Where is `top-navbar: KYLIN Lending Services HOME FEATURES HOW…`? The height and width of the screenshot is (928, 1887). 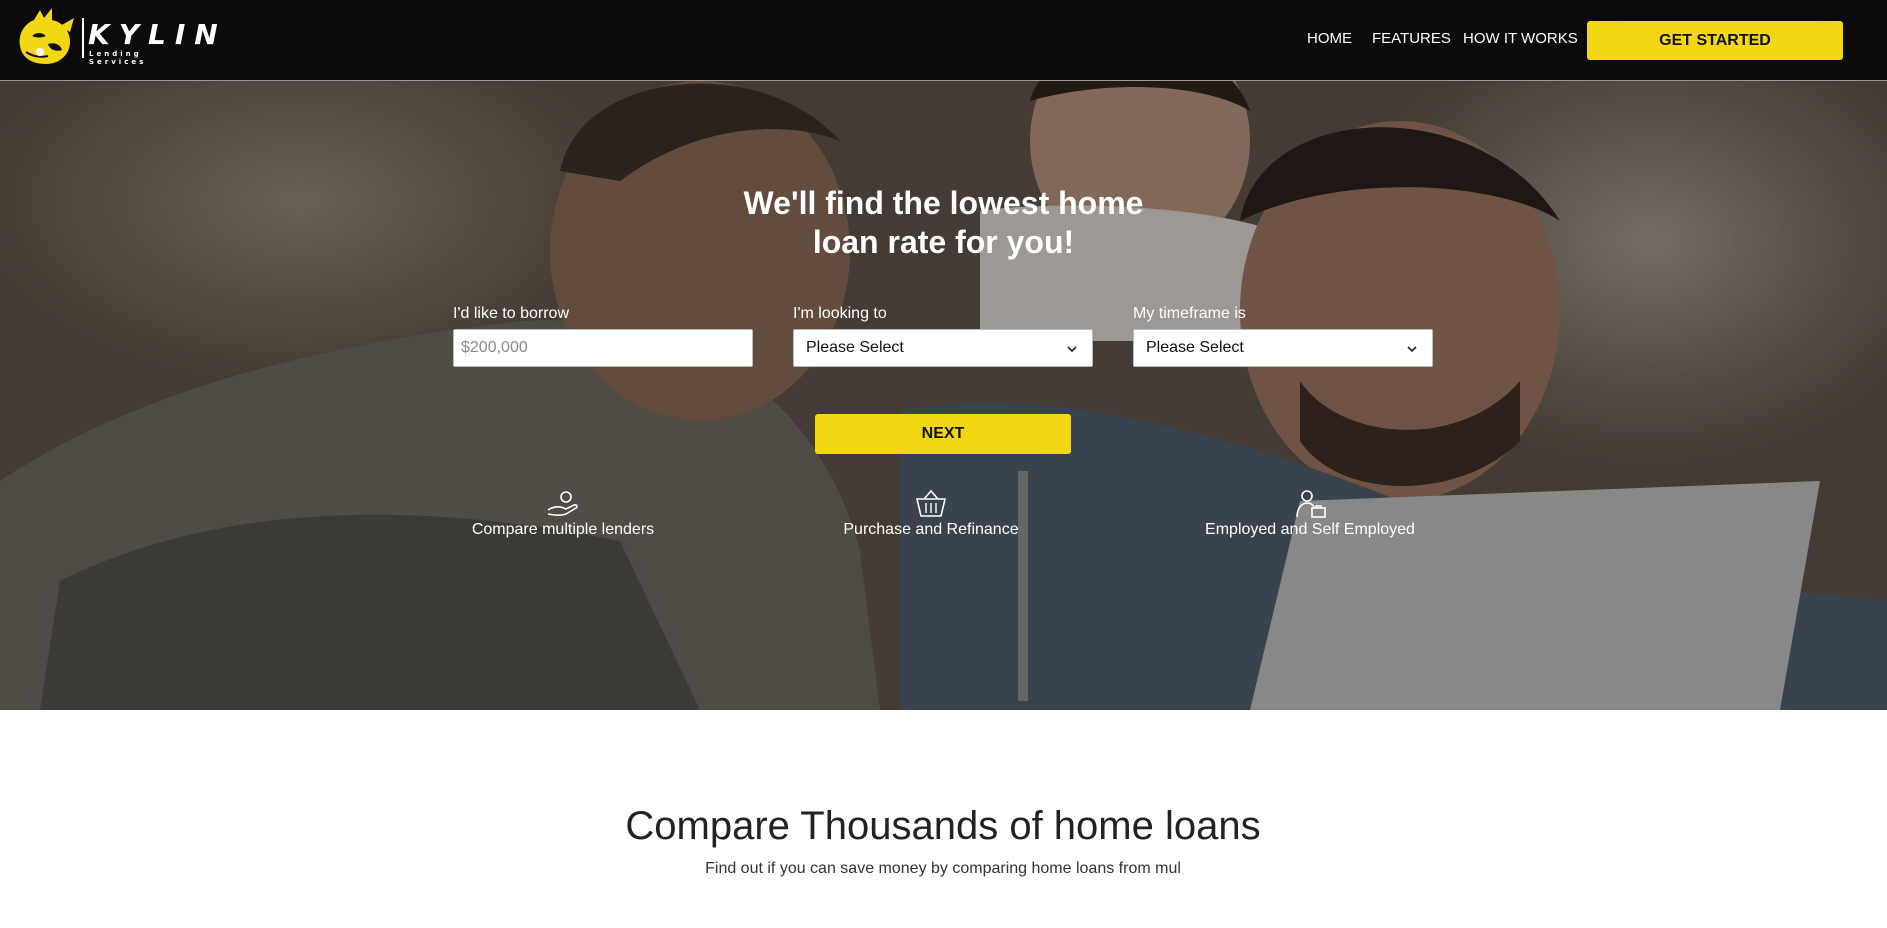
top-navbar: KYLIN Lending Services HOME FEATURES HOW… is located at coordinates (943, 40).